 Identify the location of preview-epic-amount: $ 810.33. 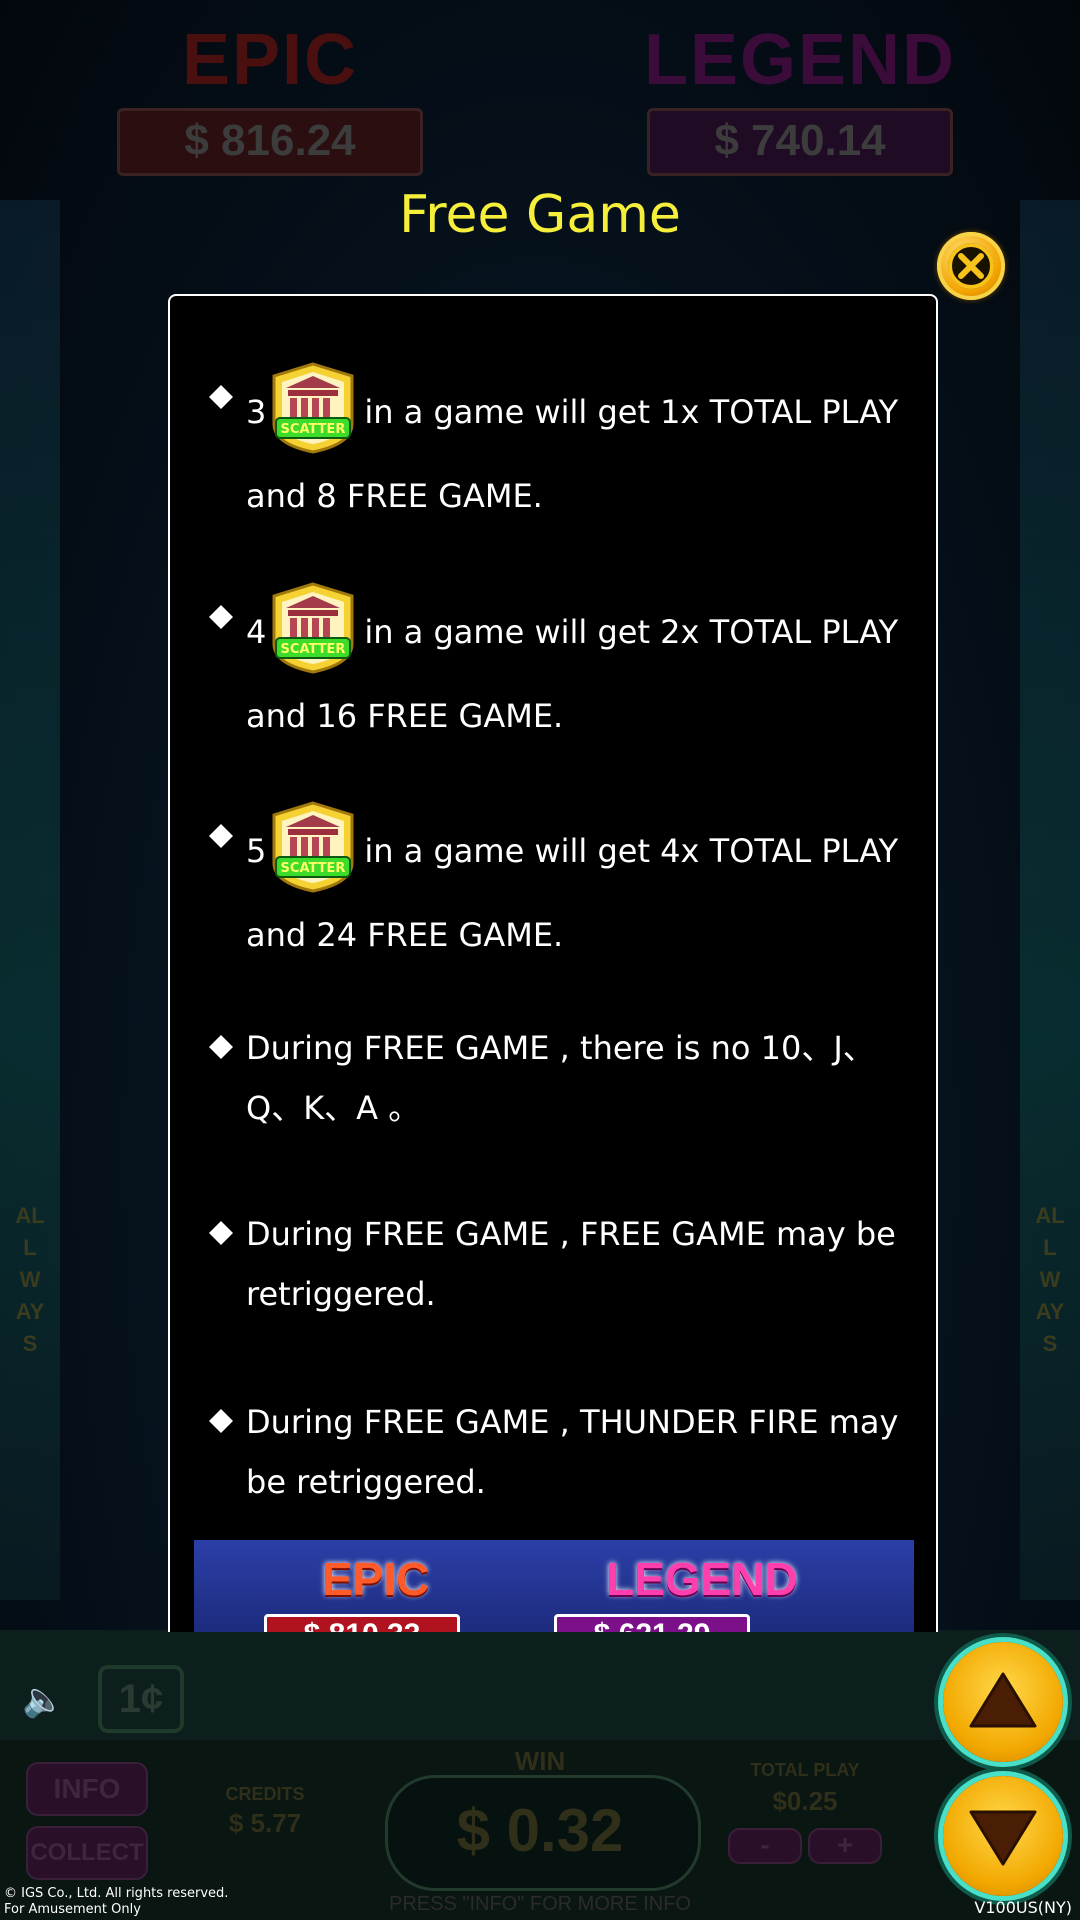
(362, 1623).